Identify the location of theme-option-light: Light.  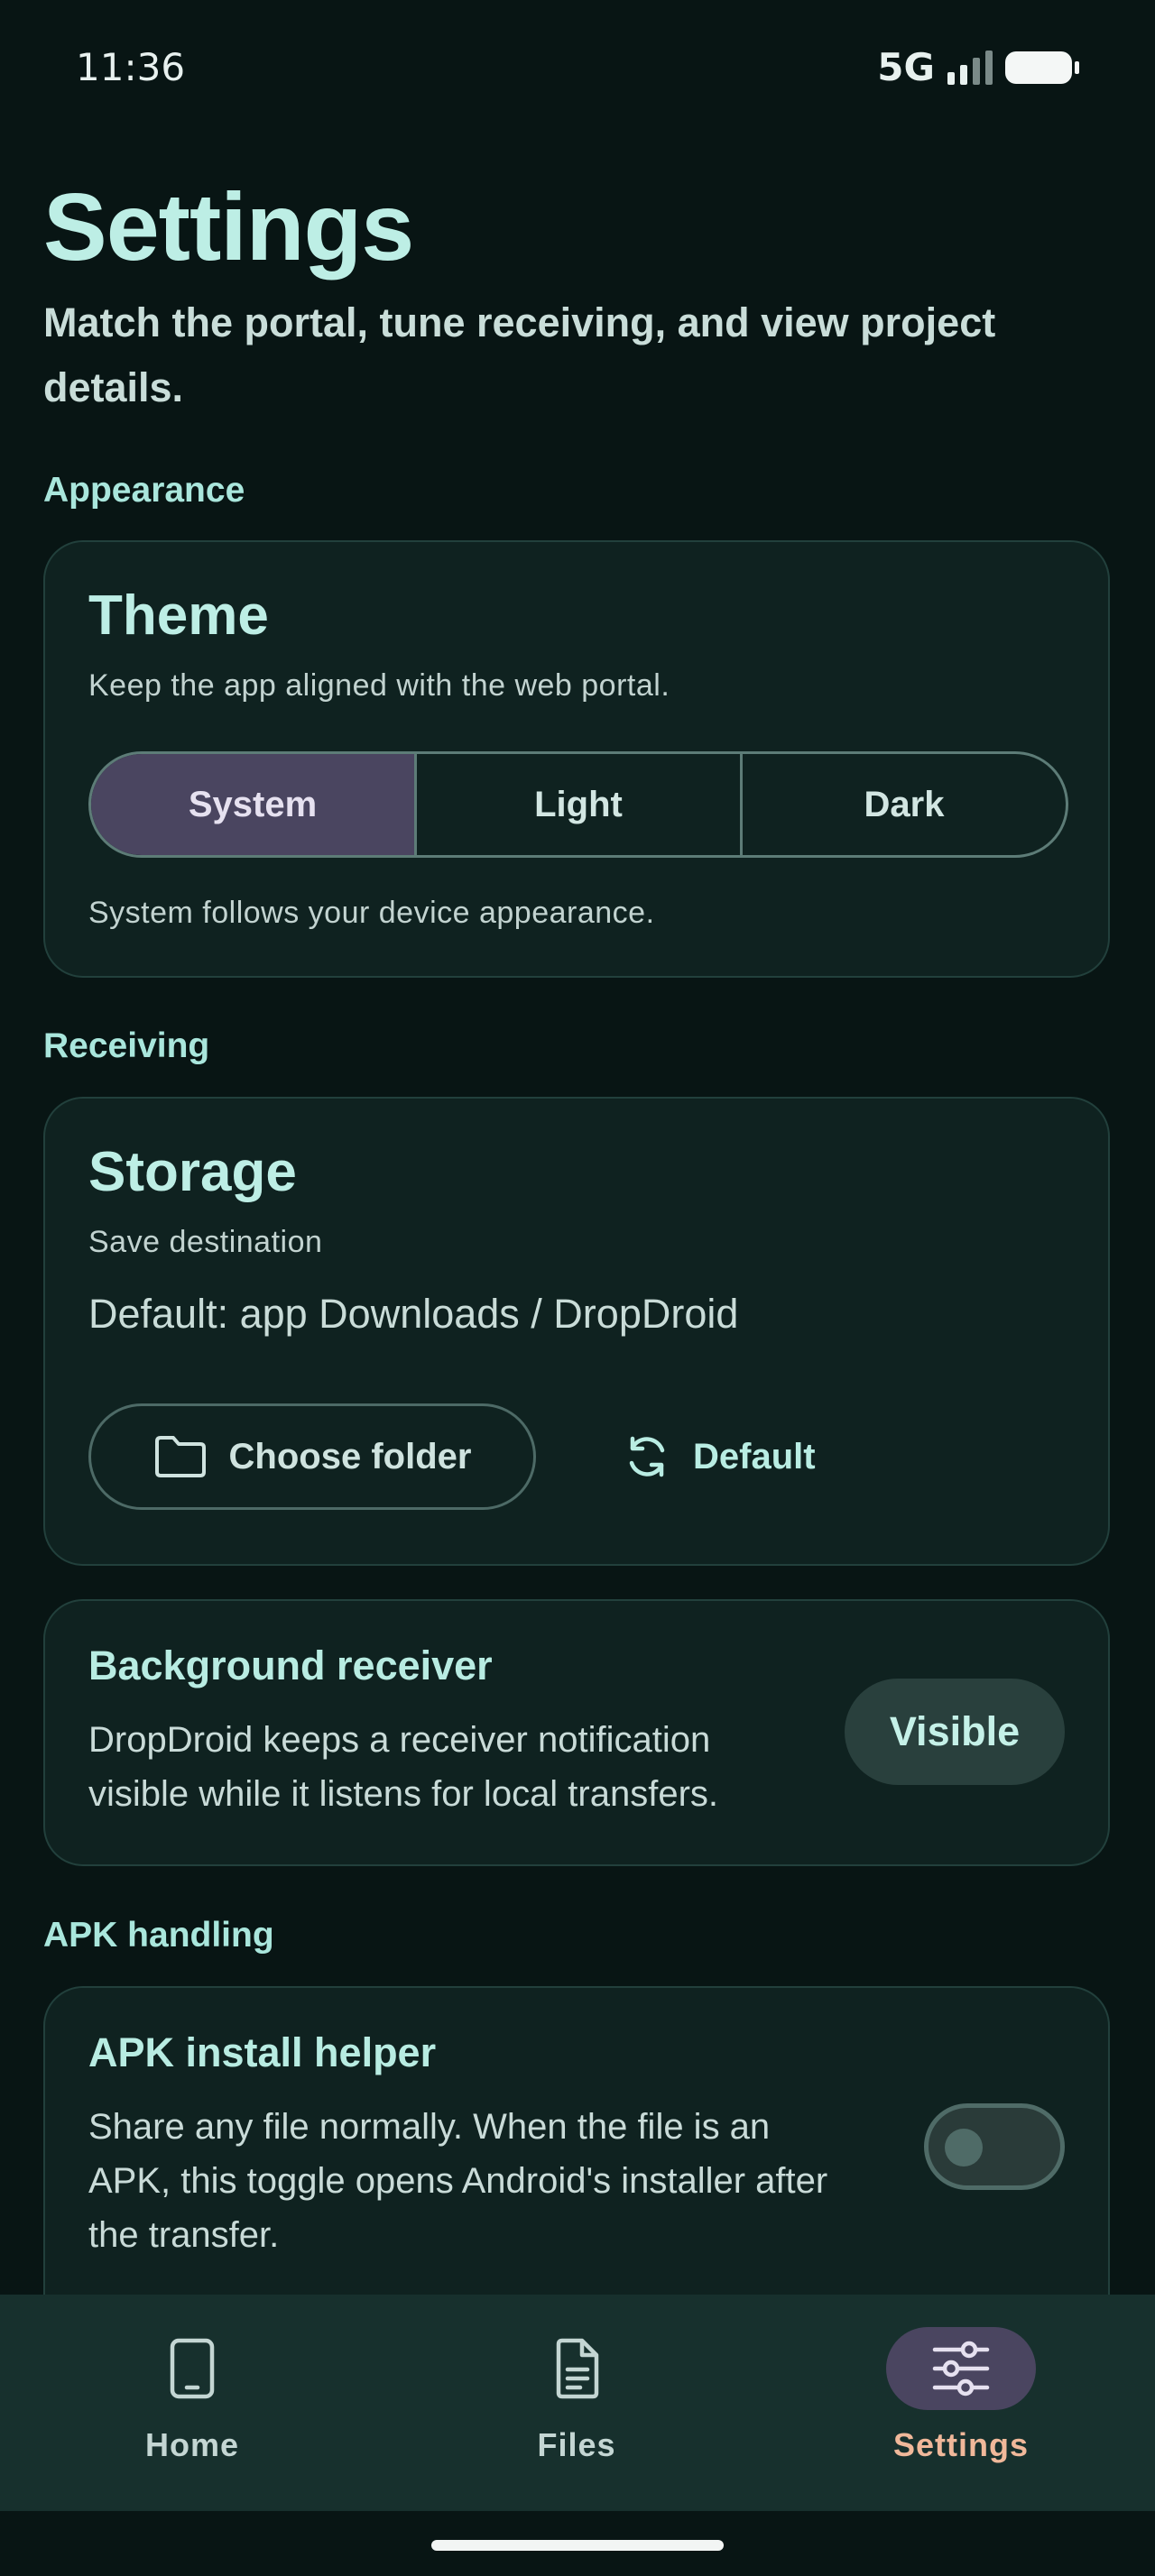
(580, 805).